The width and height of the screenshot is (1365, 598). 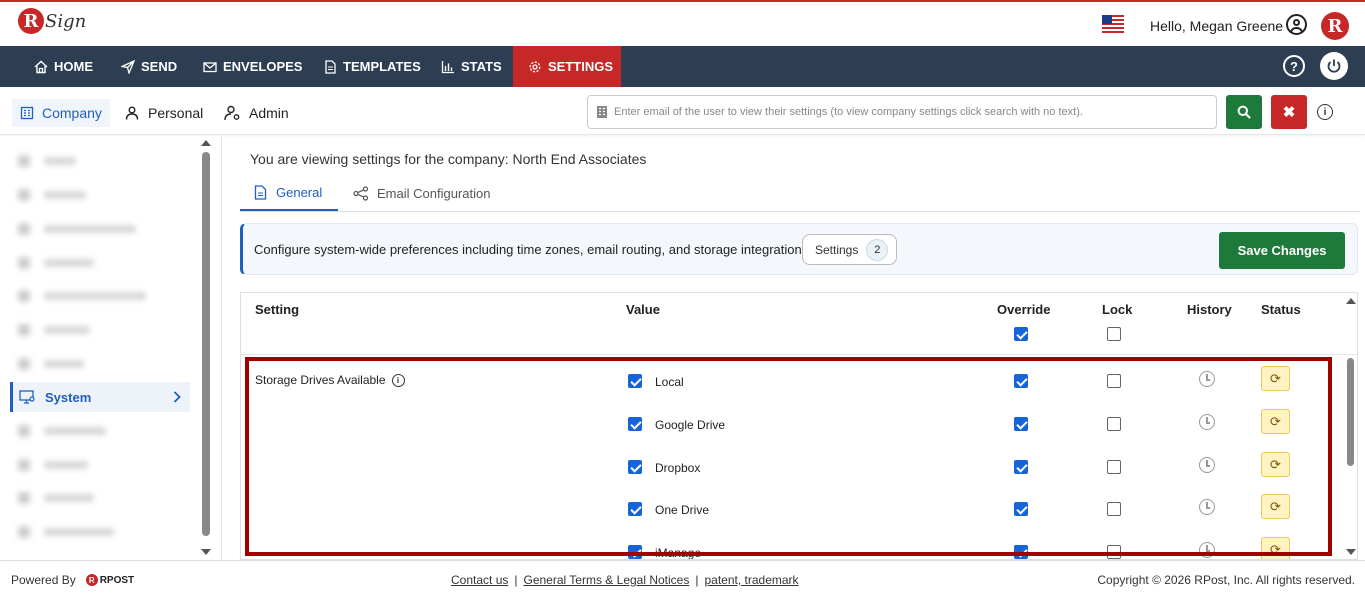 I want to click on tab-personal-label: Personal, so click(x=176, y=113).